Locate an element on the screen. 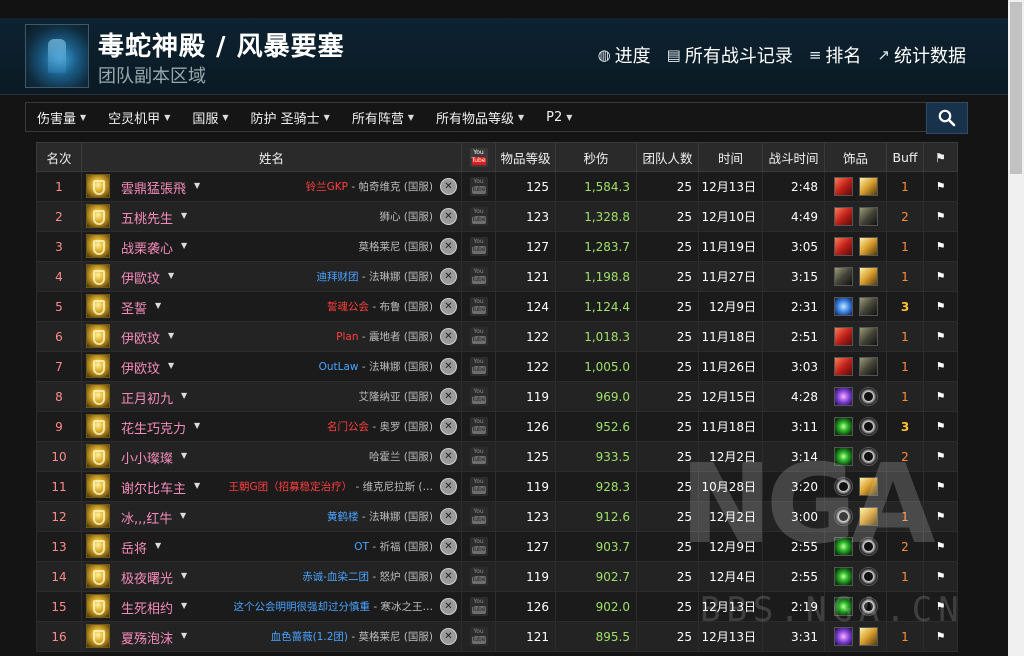 Image resolution: width=1024 pixels, height=656 pixels. guild-name: 誓魂公会 is located at coordinates (348, 307).